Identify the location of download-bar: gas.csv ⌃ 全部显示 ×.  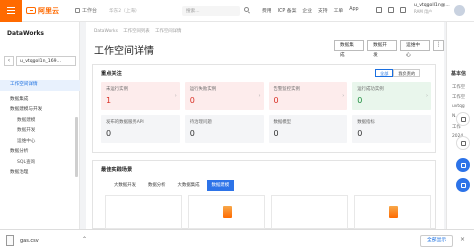
(237, 240).